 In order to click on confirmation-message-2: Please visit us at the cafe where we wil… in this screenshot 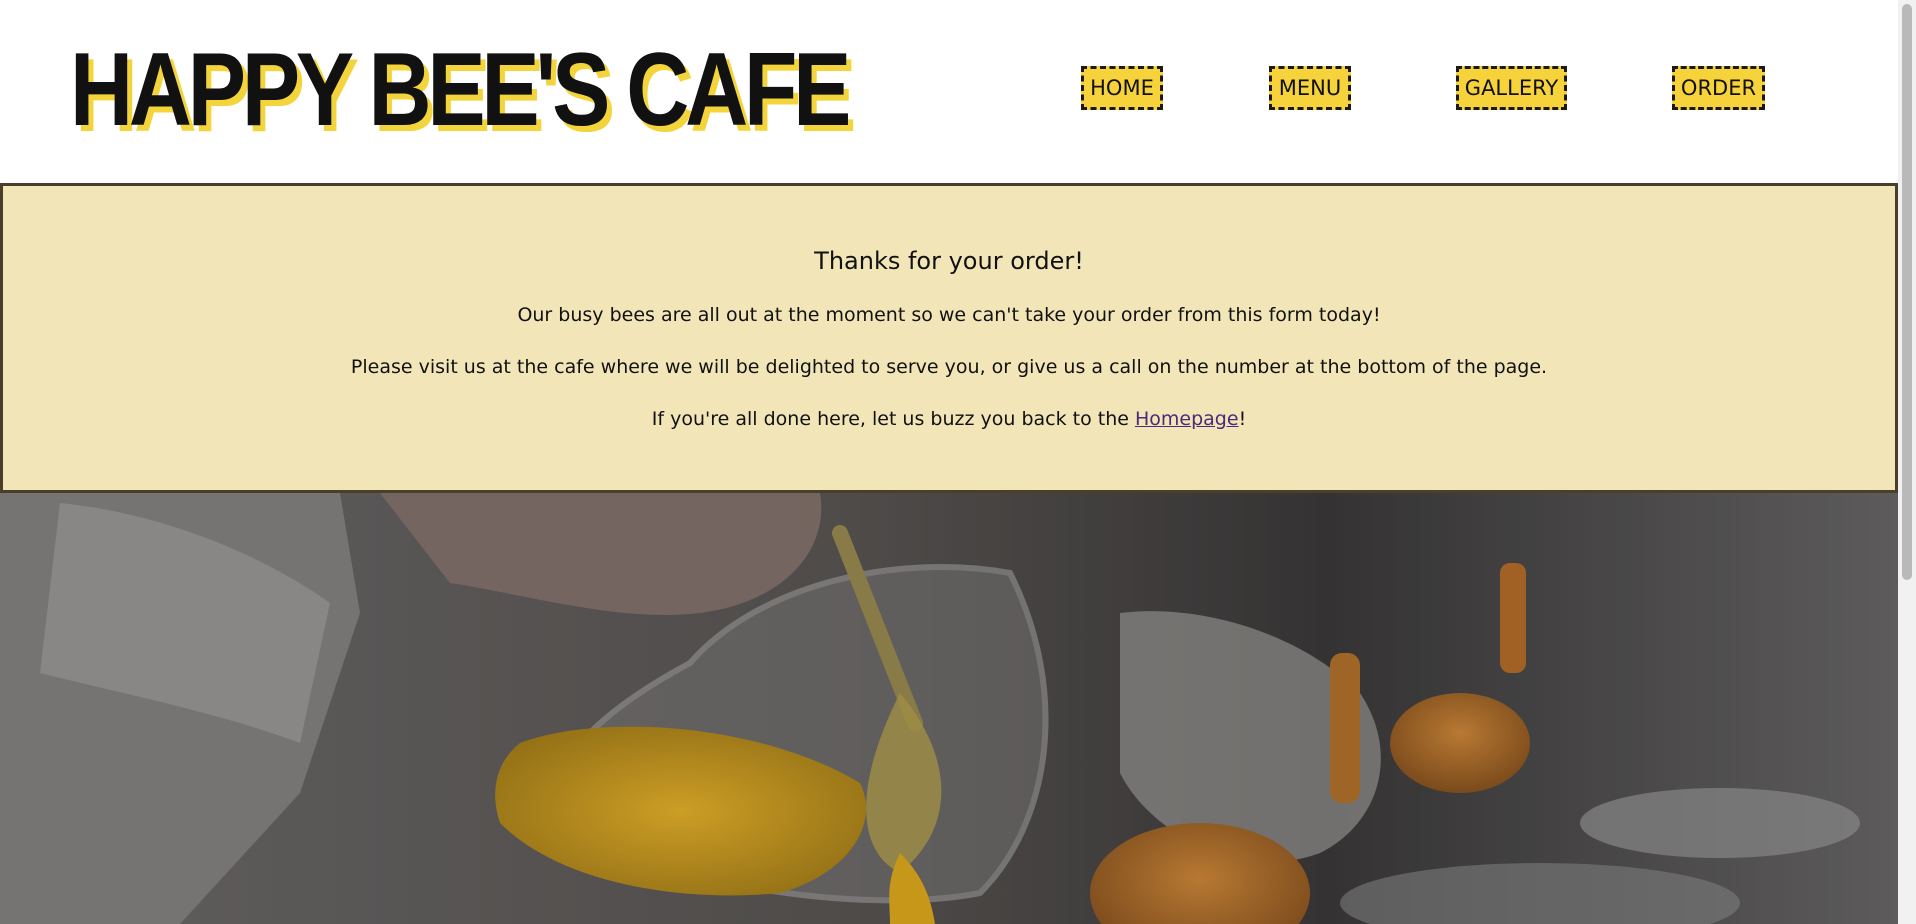, I will do `click(949, 367)`.